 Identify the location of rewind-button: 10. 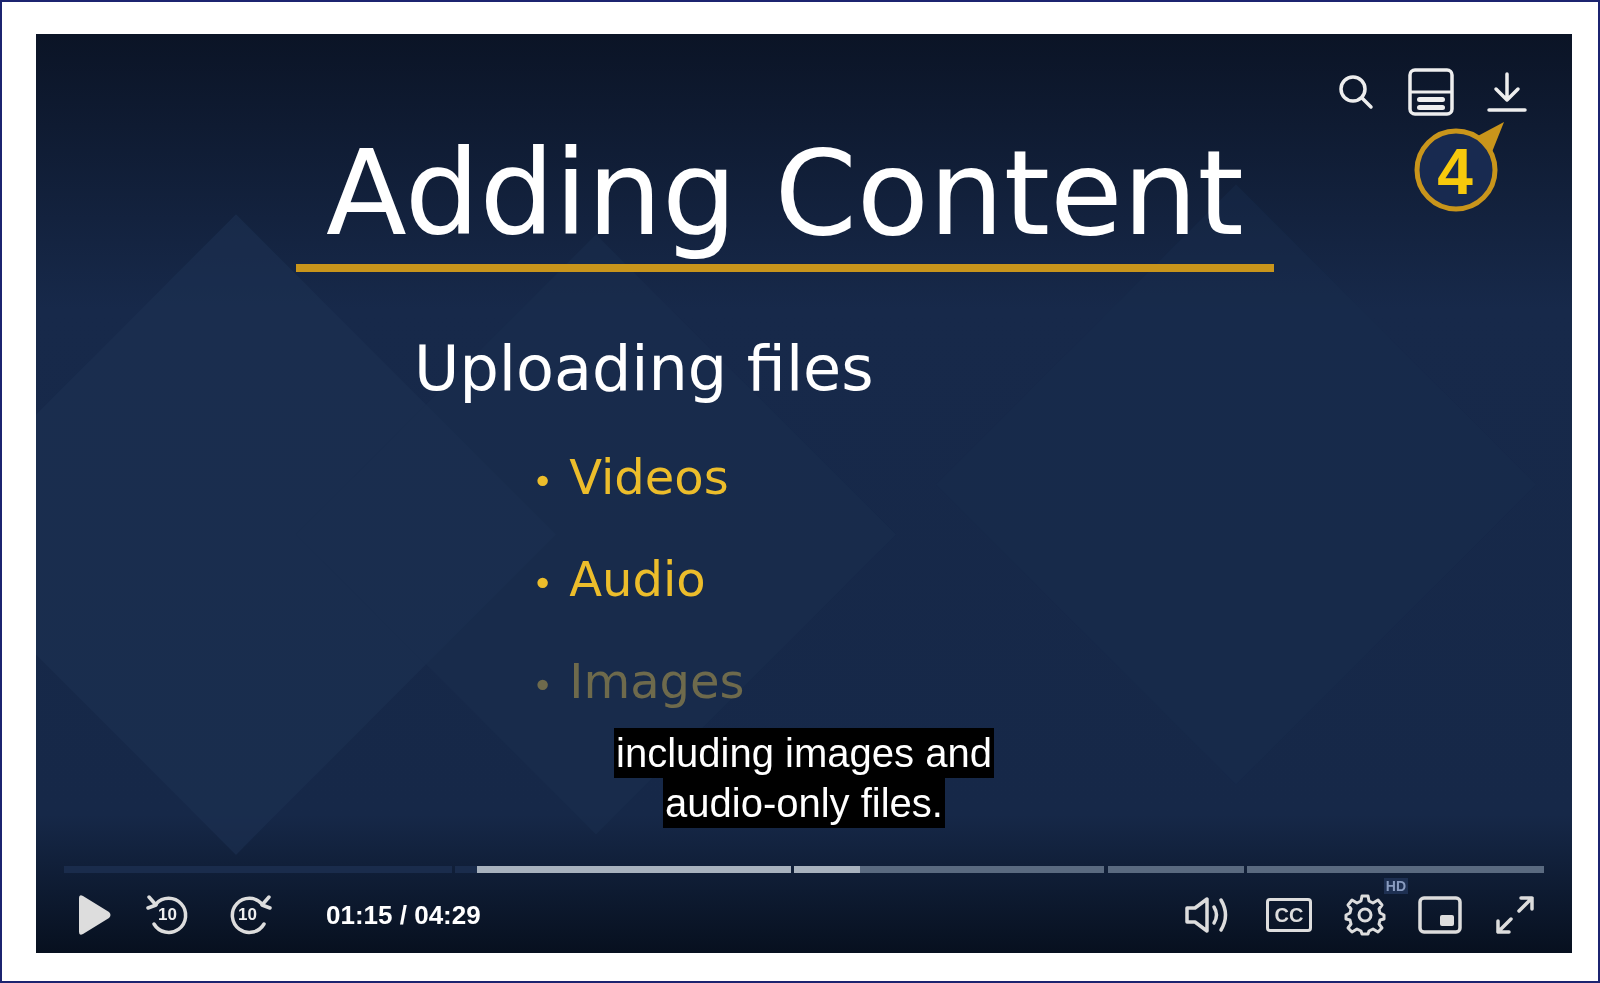
(169, 915).